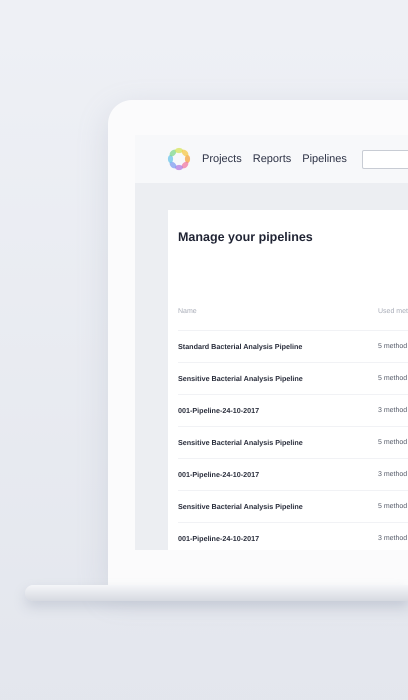 The width and height of the screenshot is (408, 700). Describe the element at coordinates (324, 159) in the screenshot. I see `nav-link: Pipelines` at that location.